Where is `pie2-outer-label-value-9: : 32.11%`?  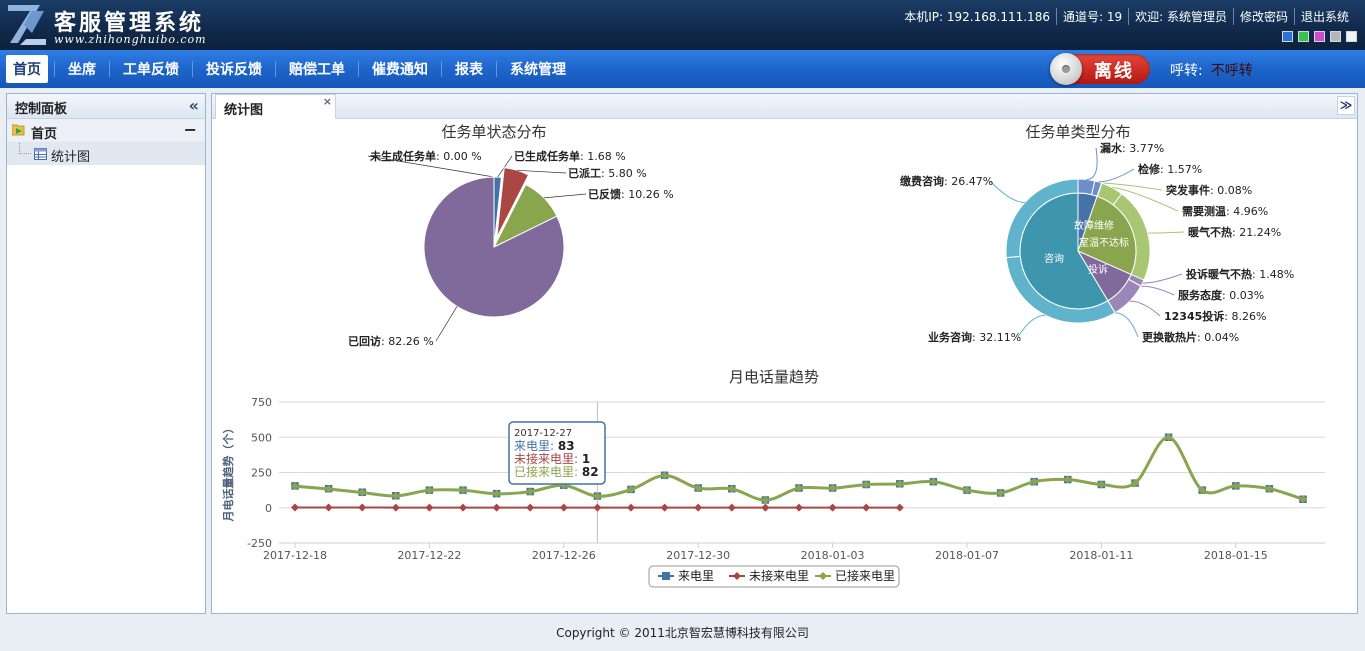 pie2-outer-label-value-9: : 32.11% is located at coordinates (996, 337).